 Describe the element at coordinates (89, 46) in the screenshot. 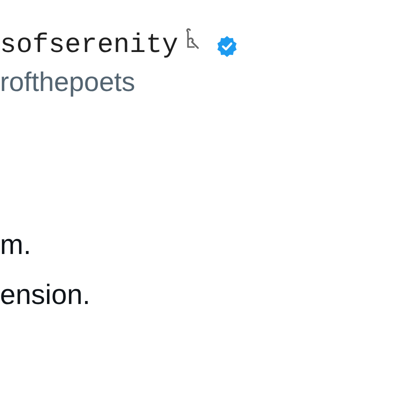

I see `display-name: sofserenity` at that location.